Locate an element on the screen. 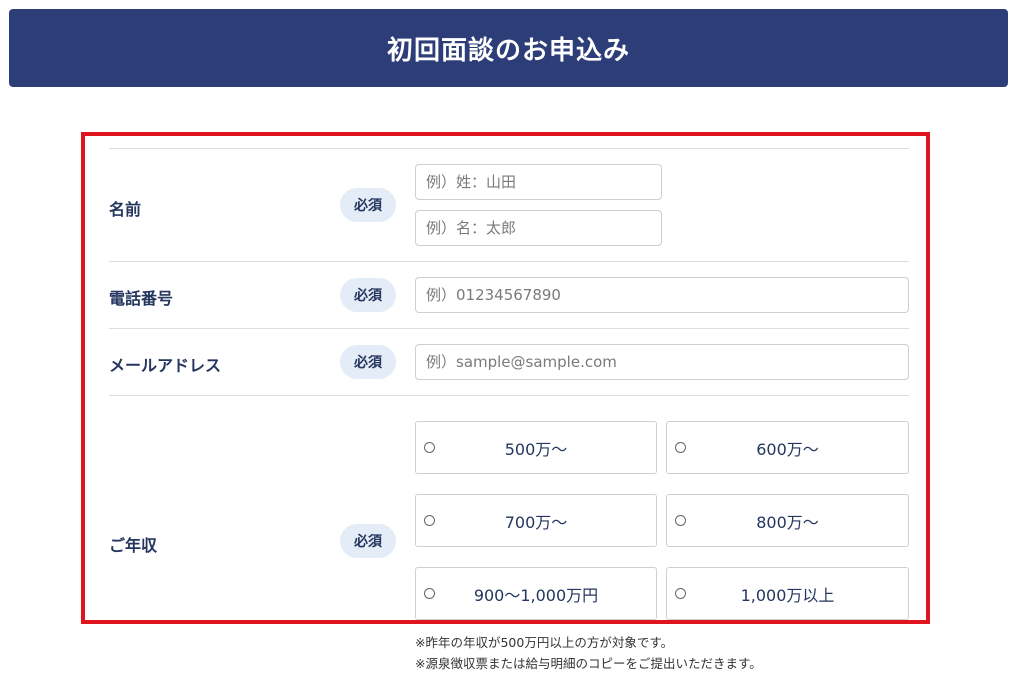 Image resolution: width=1016 pixels, height=676 pixels. page-title: 初回面談のお申込み is located at coordinates (508, 50).